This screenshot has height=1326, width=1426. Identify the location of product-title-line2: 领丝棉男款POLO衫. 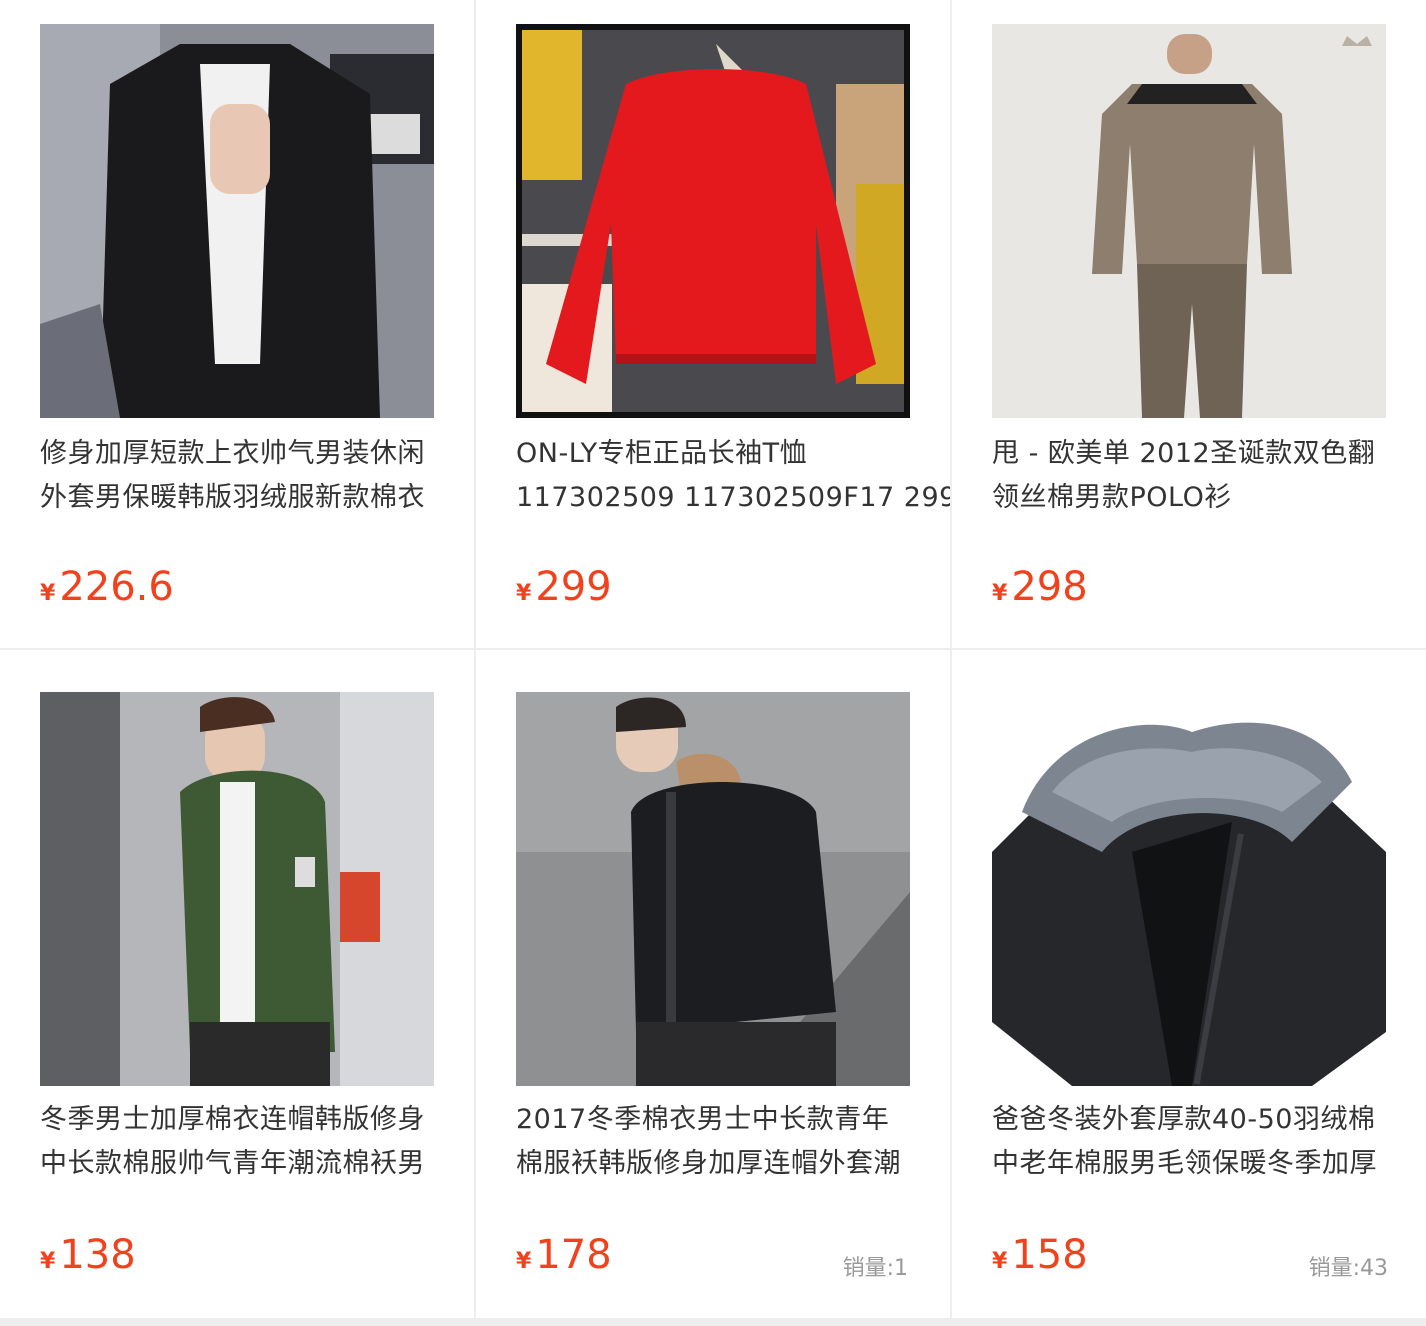
(1112, 497).